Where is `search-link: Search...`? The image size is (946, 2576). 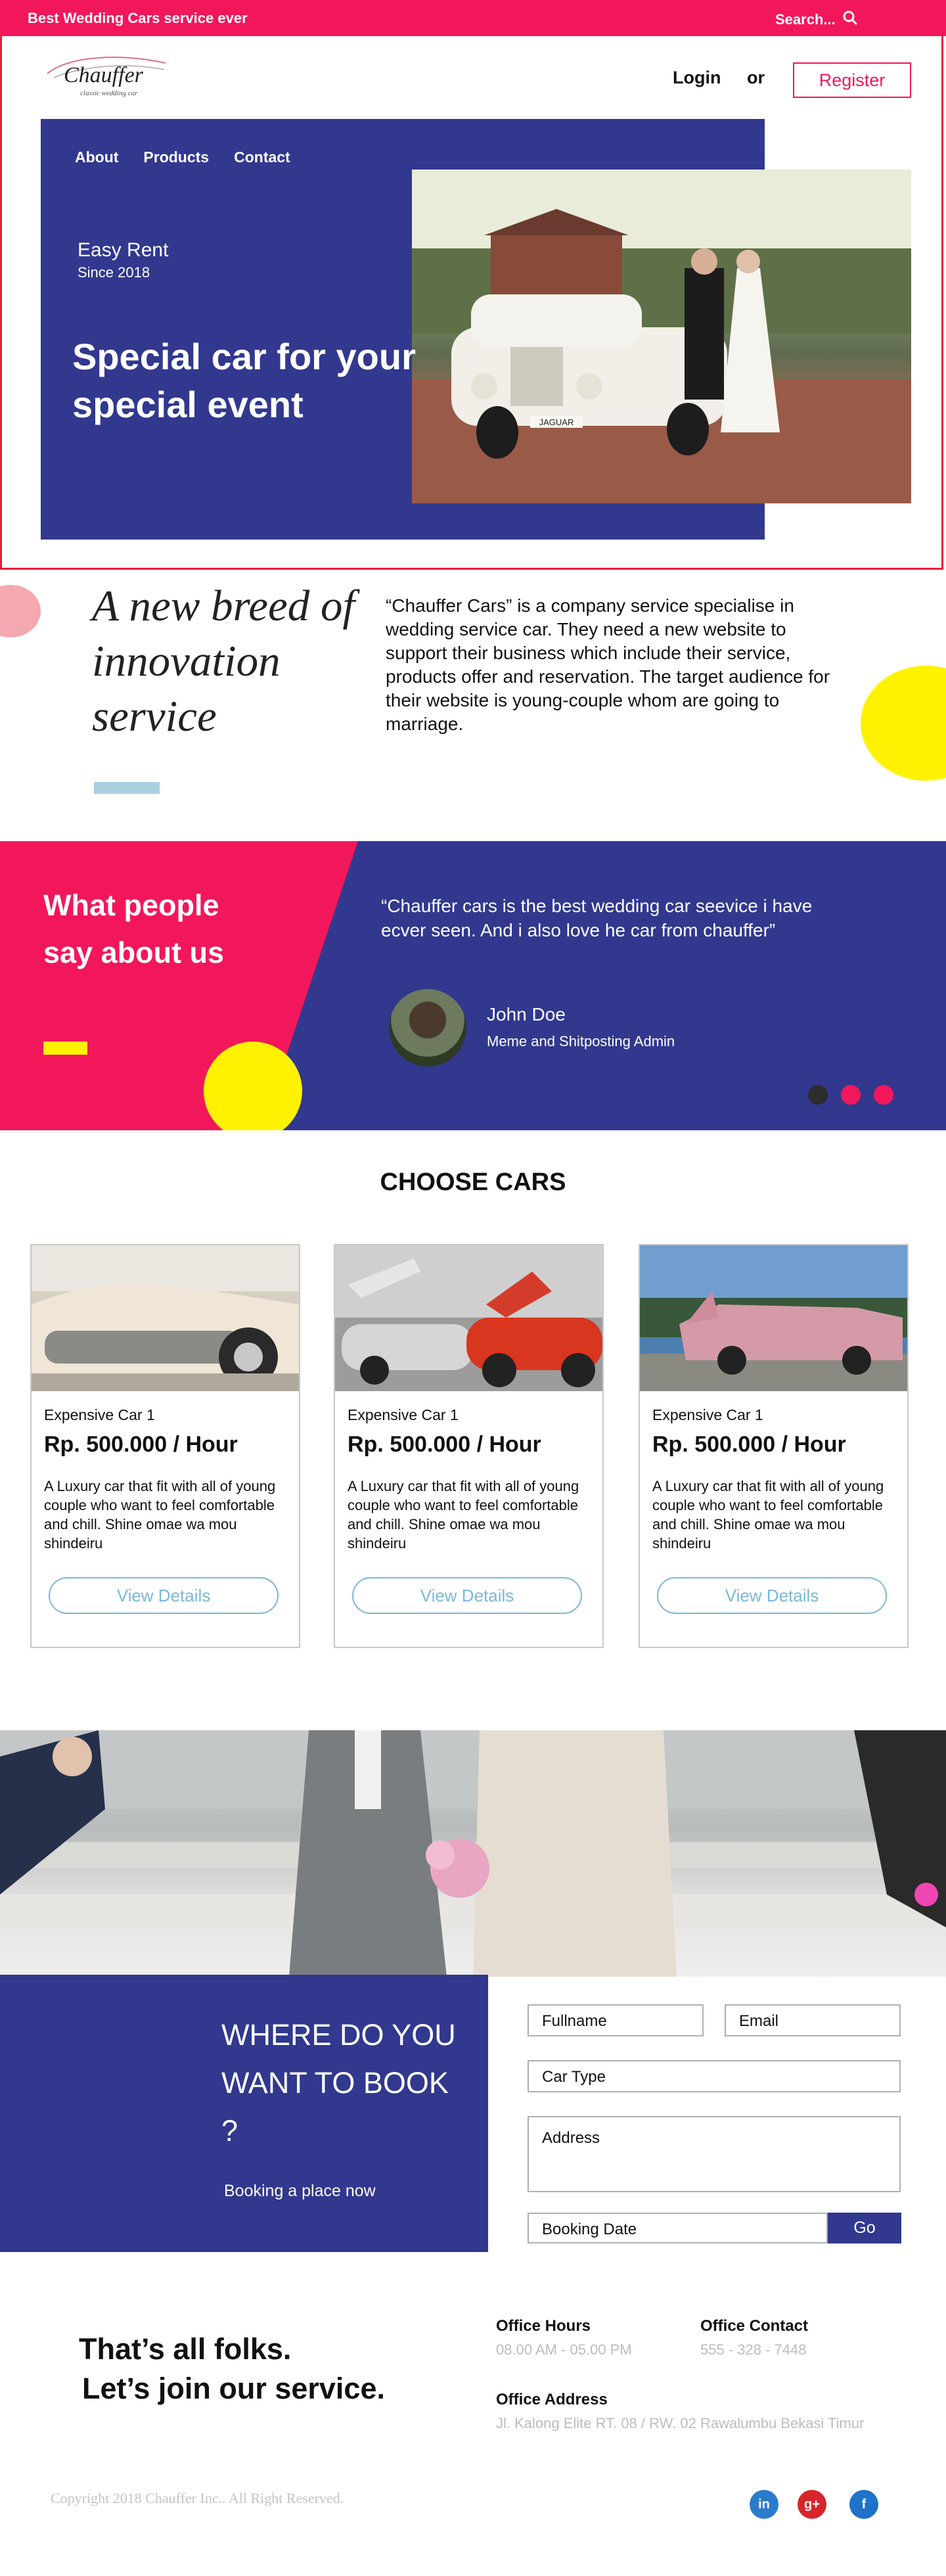 search-link: Search... is located at coordinates (816, 20).